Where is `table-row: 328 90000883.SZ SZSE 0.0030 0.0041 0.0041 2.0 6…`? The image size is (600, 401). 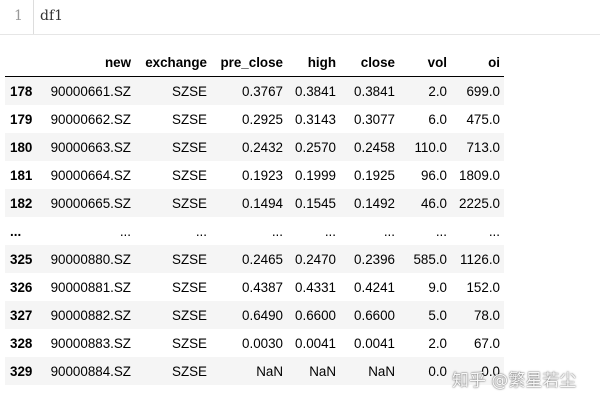 table-row: 328 90000883.SZ SZSE 0.0030 0.0041 0.0041 2.0 6… is located at coordinates (254, 343).